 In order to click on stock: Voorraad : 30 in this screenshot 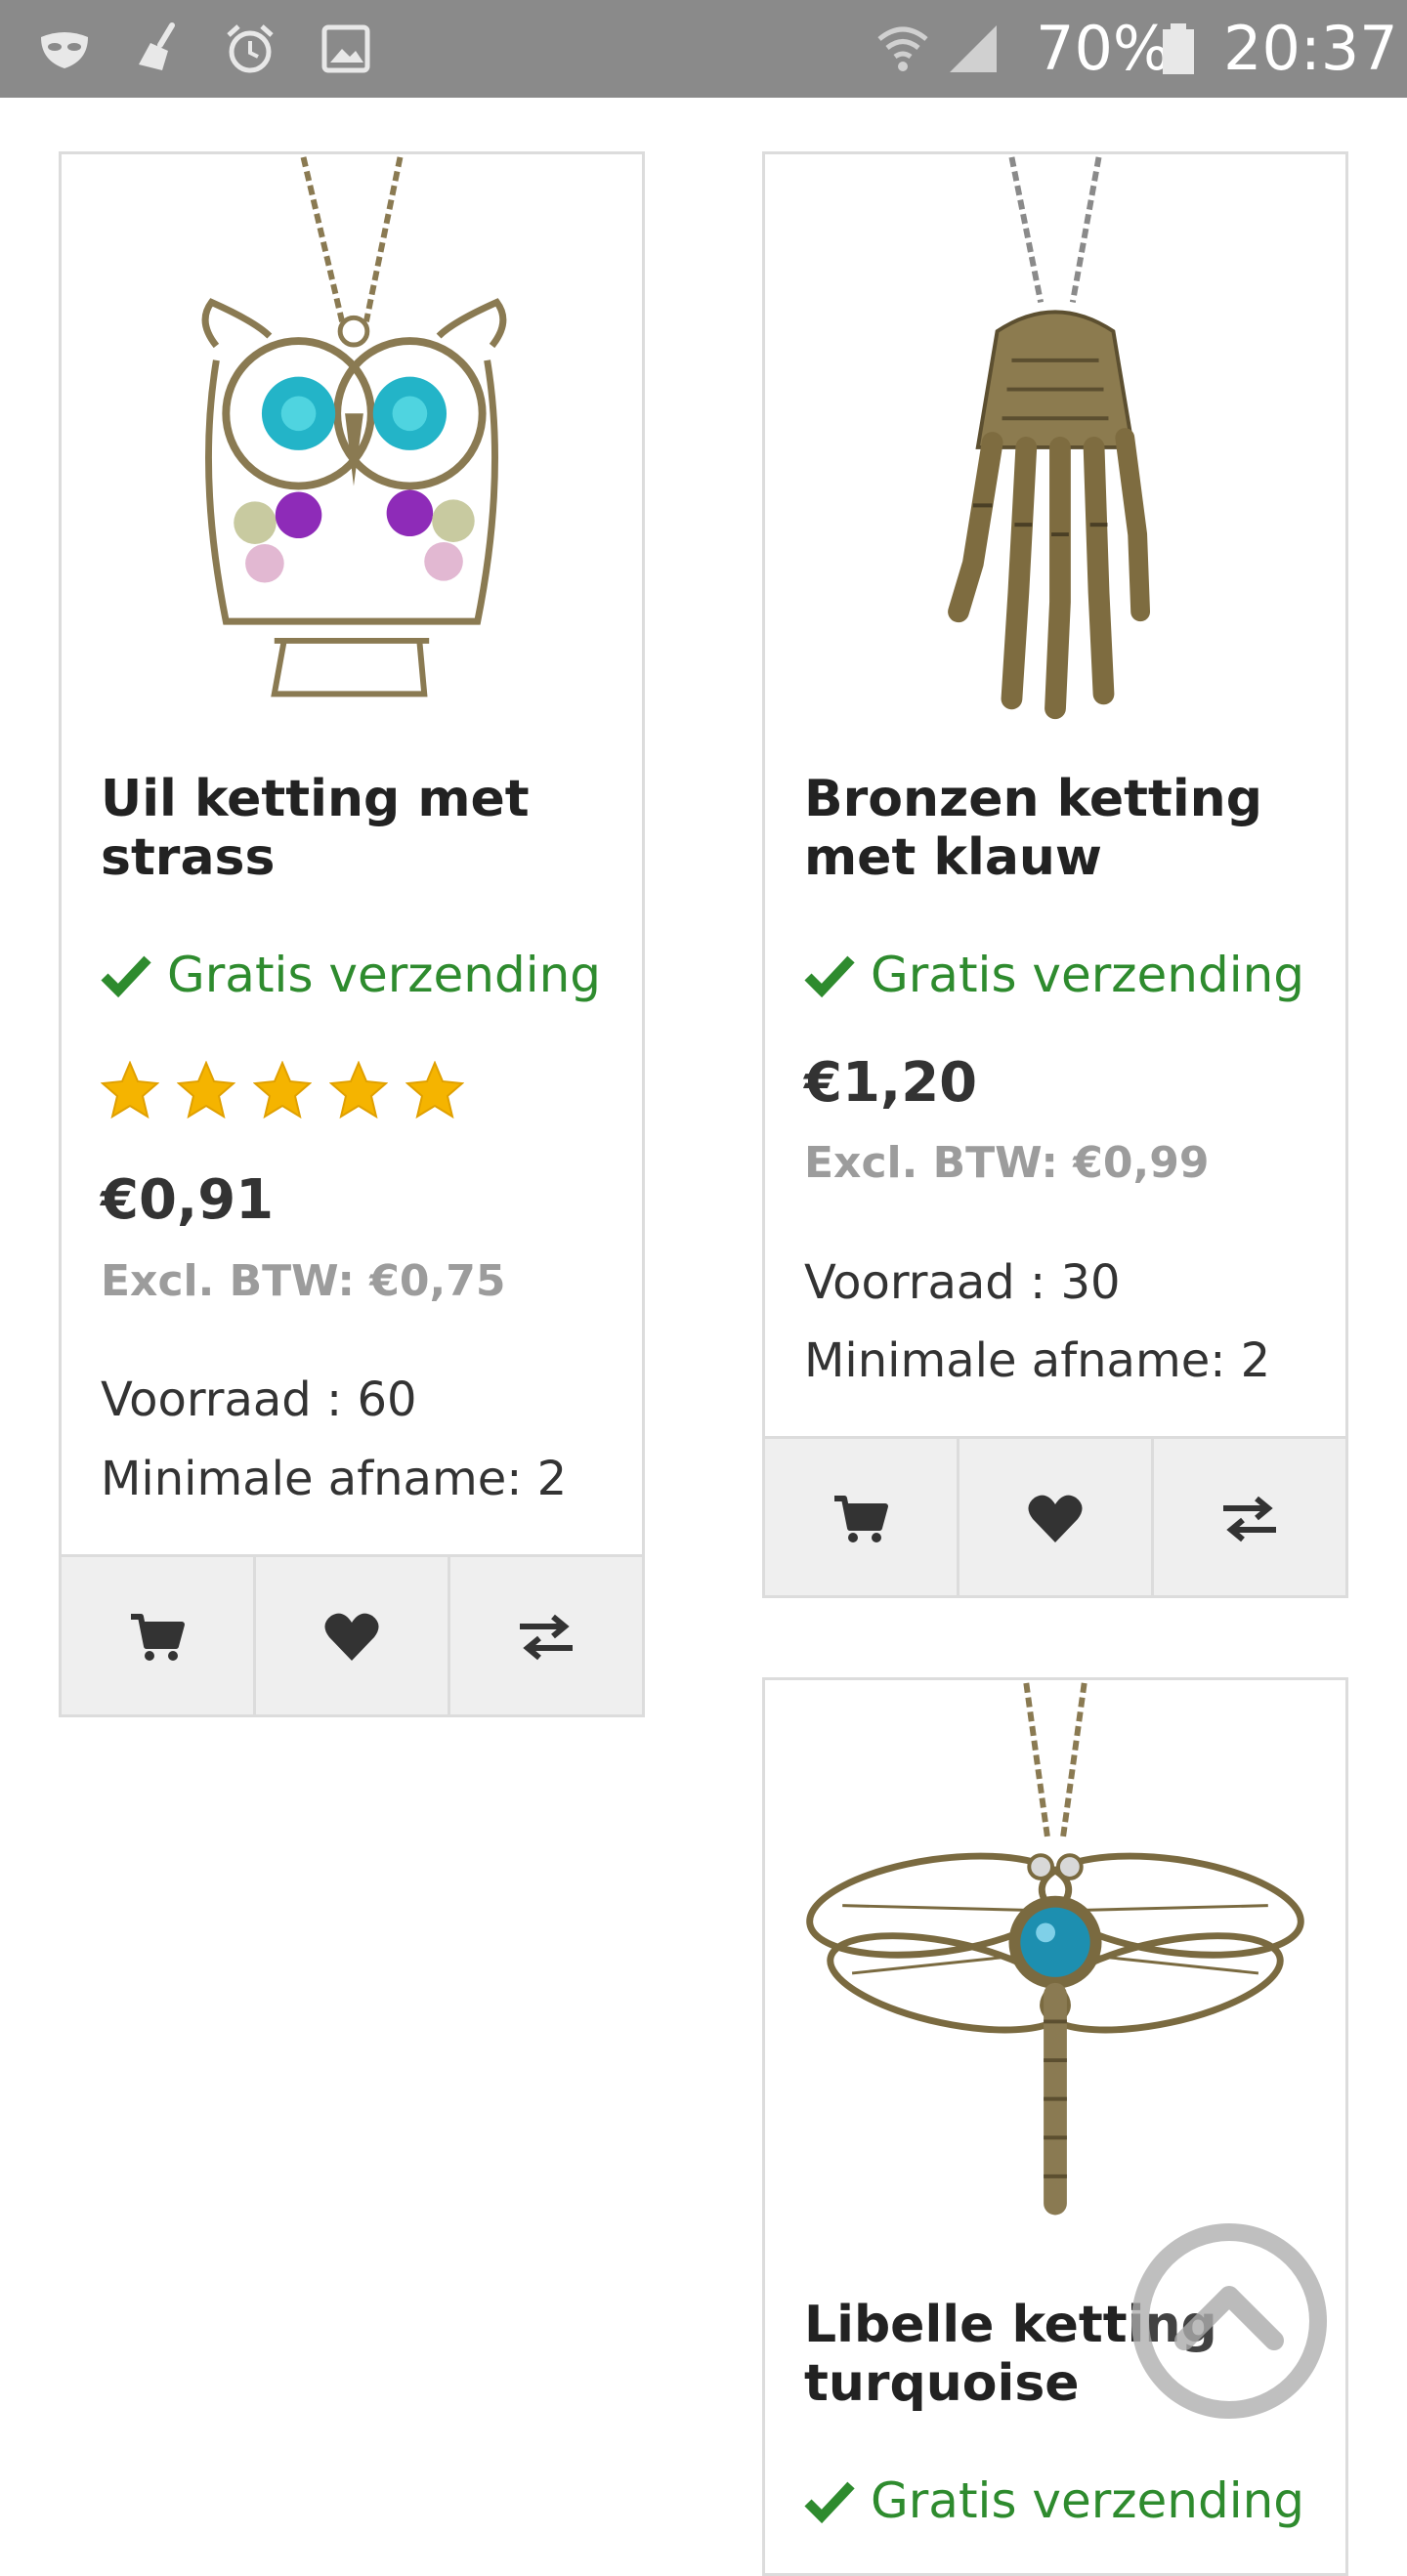, I will do `click(962, 1282)`.